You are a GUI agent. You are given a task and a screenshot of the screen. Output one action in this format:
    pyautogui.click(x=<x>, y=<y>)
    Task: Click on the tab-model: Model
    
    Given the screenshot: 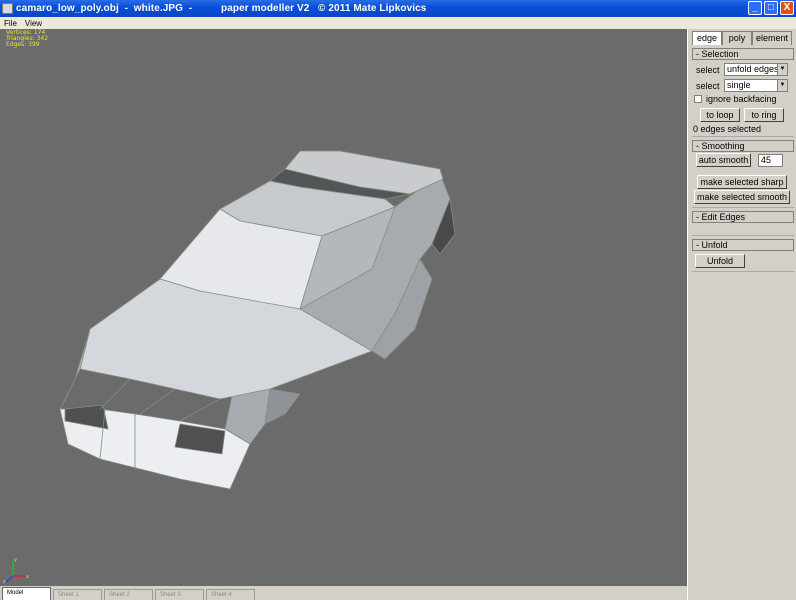 What is the action you would take?
    pyautogui.click(x=26, y=593)
    